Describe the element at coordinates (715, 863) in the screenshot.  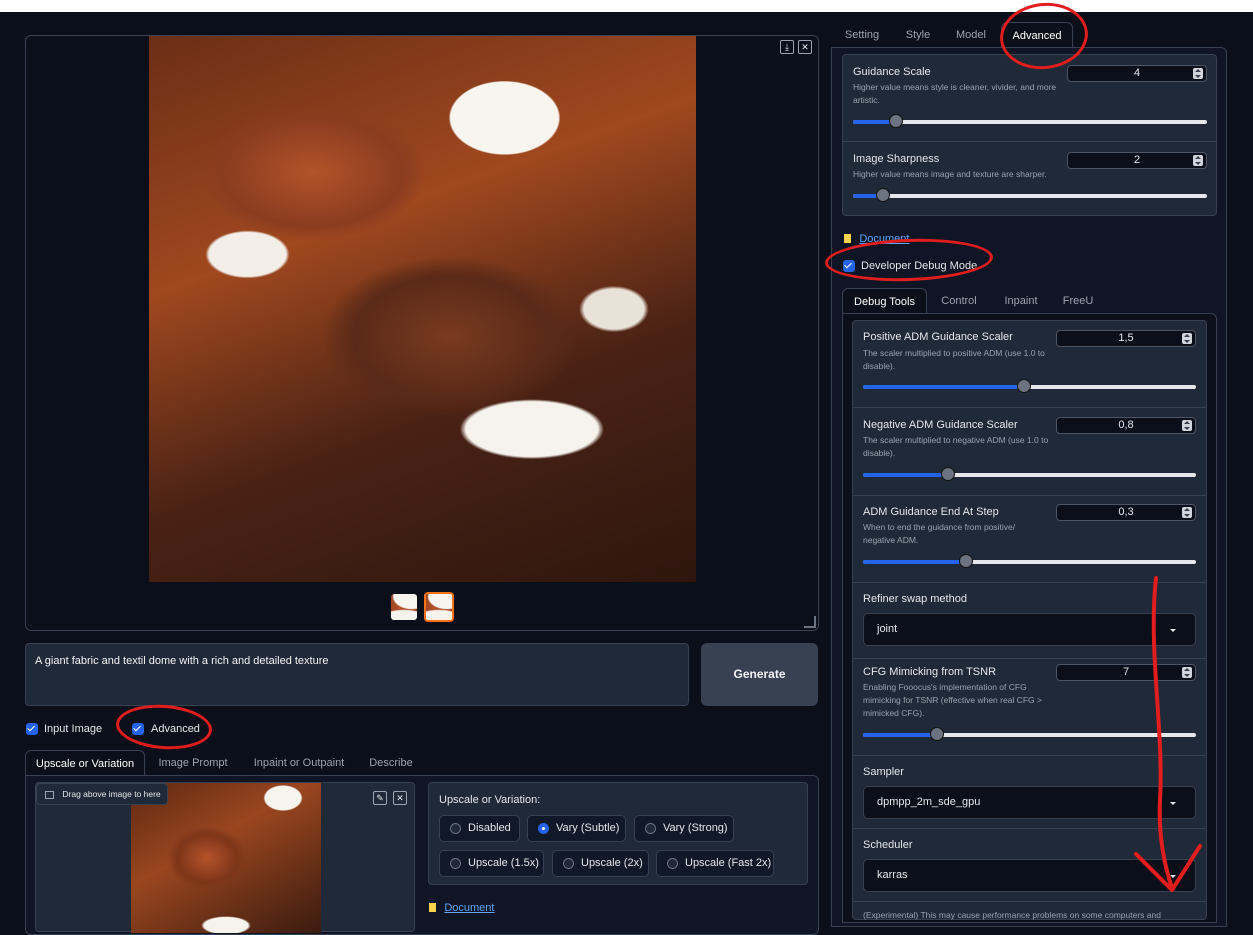
I see `radio-upscale-fast-2x: Upscale (Fast 2x)` at that location.